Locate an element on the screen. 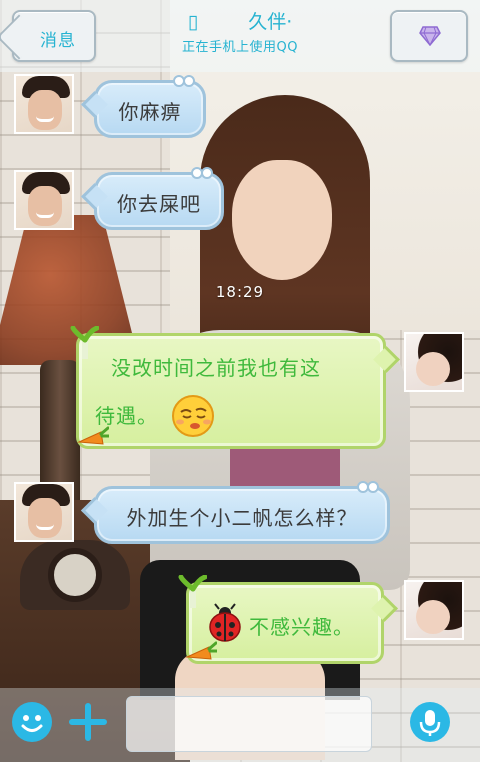  message-text-line2: 待遇。 is located at coordinates (126, 416).